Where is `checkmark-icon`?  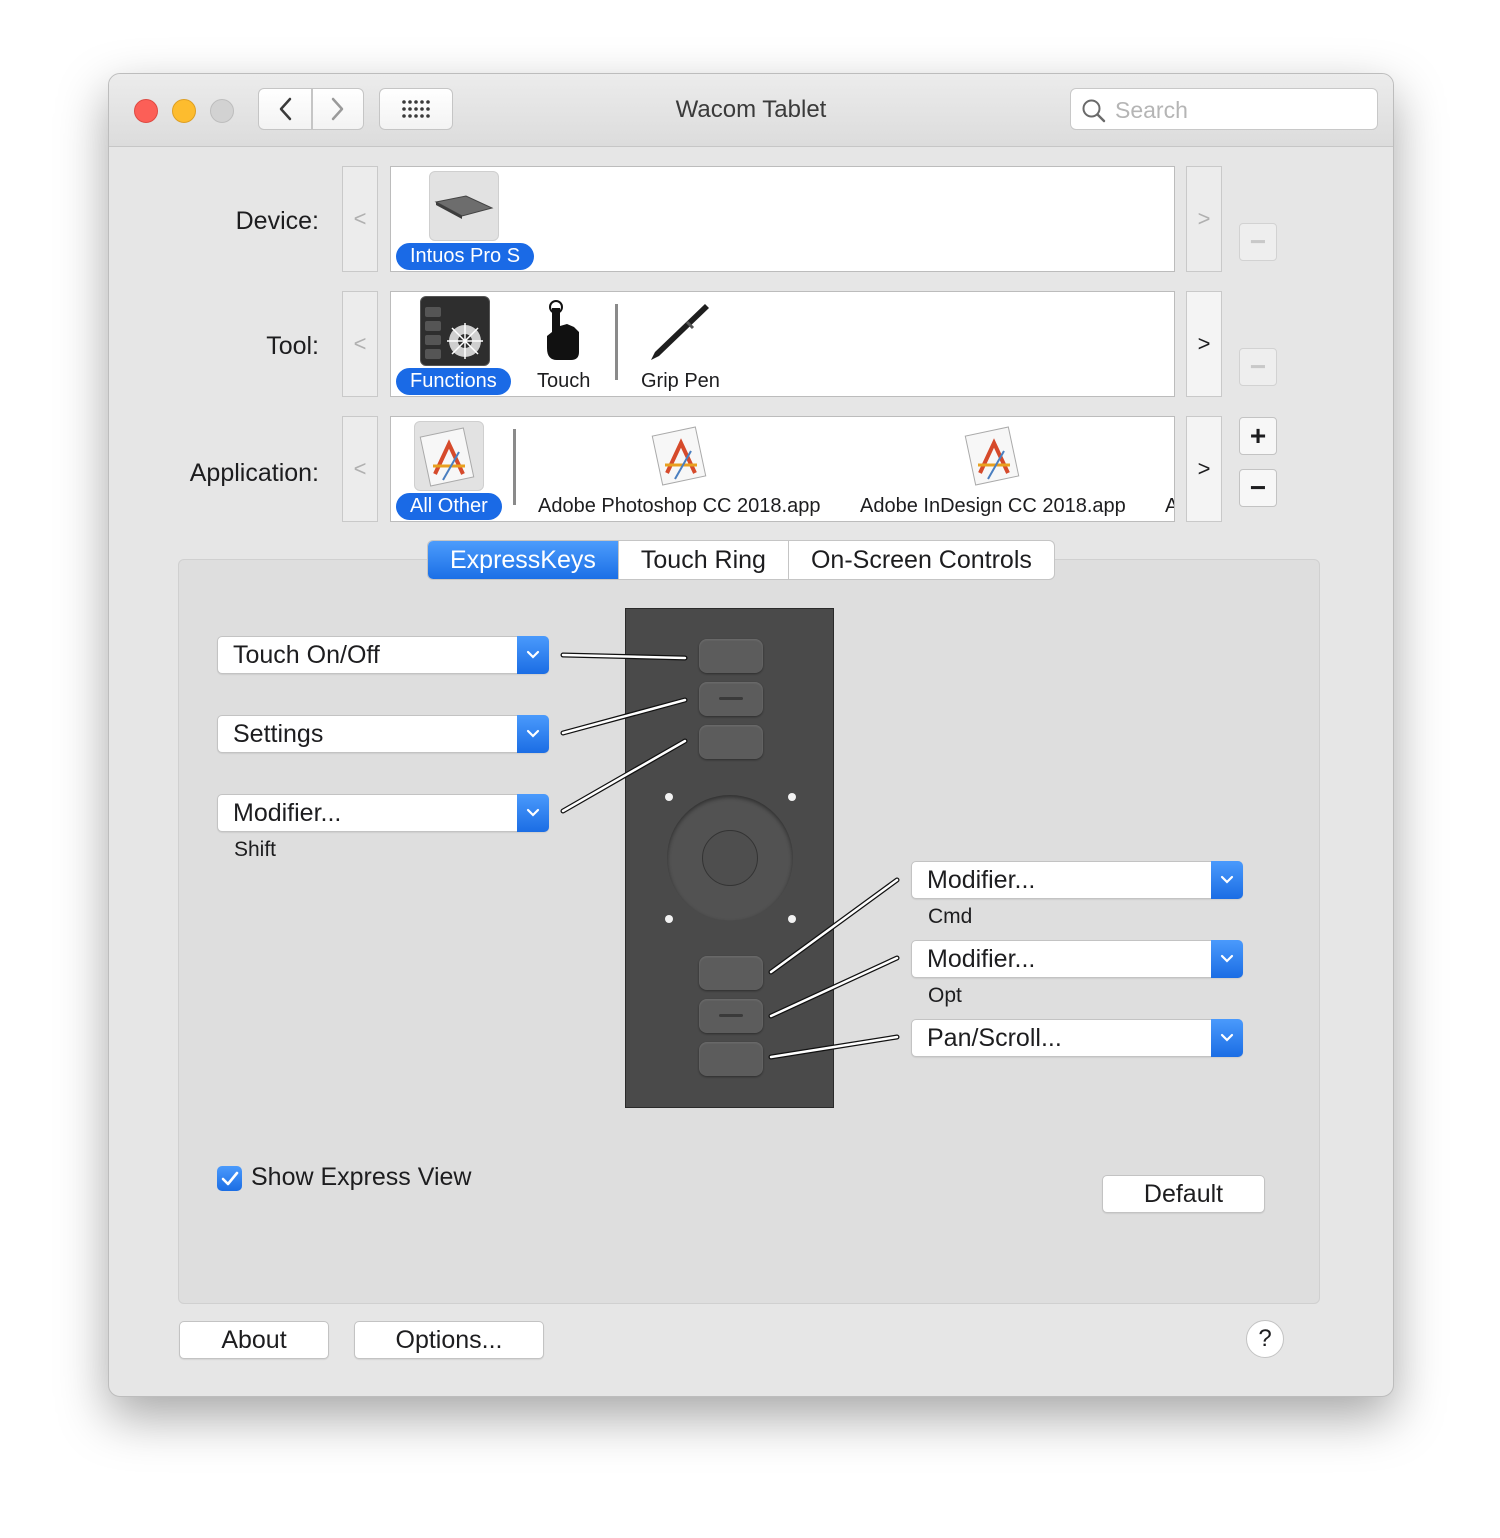 checkmark-icon is located at coordinates (229, 1178).